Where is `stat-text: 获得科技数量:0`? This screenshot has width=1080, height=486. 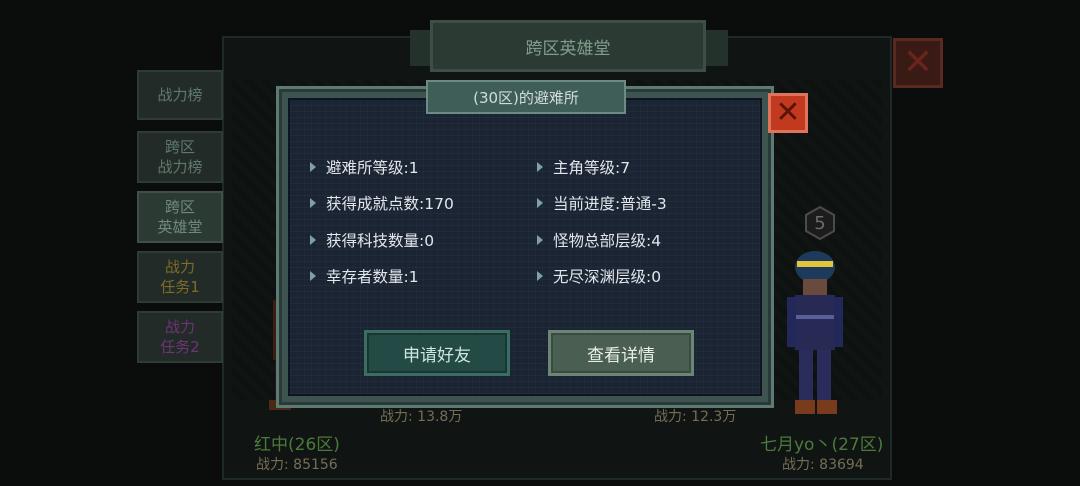
stat-text: 获得科技数量:0 is located at coordinates (380, 241).